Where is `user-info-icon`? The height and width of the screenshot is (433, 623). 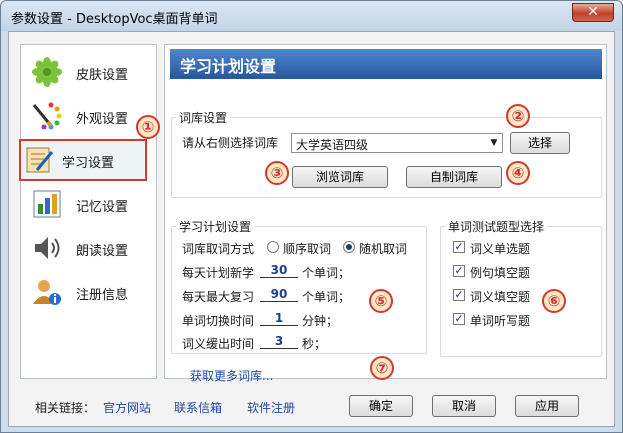 user-info-icon is located at coordinates (47, 292).